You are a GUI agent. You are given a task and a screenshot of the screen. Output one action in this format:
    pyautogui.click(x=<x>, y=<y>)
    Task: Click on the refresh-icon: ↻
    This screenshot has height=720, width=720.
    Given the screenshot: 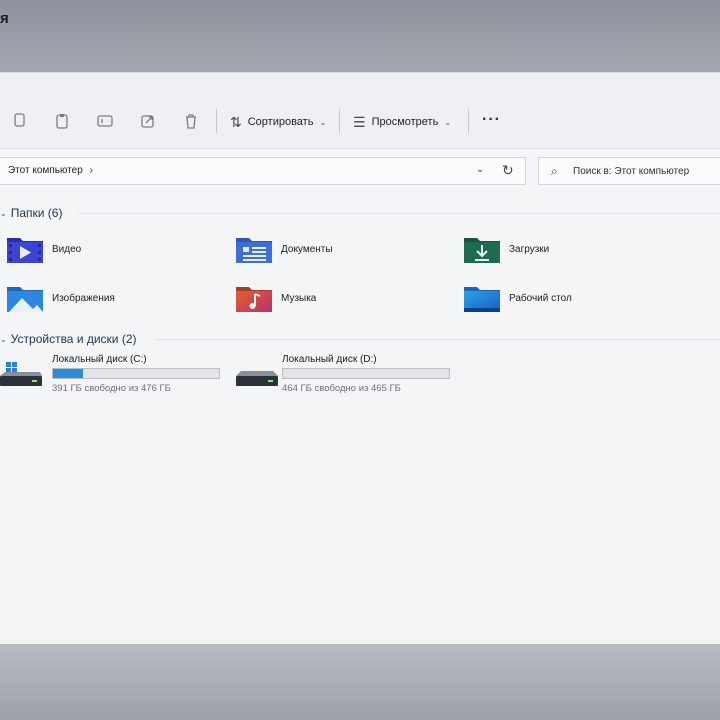 What is the action you would take?
    pyautogui.click(x=508, y=170)
    